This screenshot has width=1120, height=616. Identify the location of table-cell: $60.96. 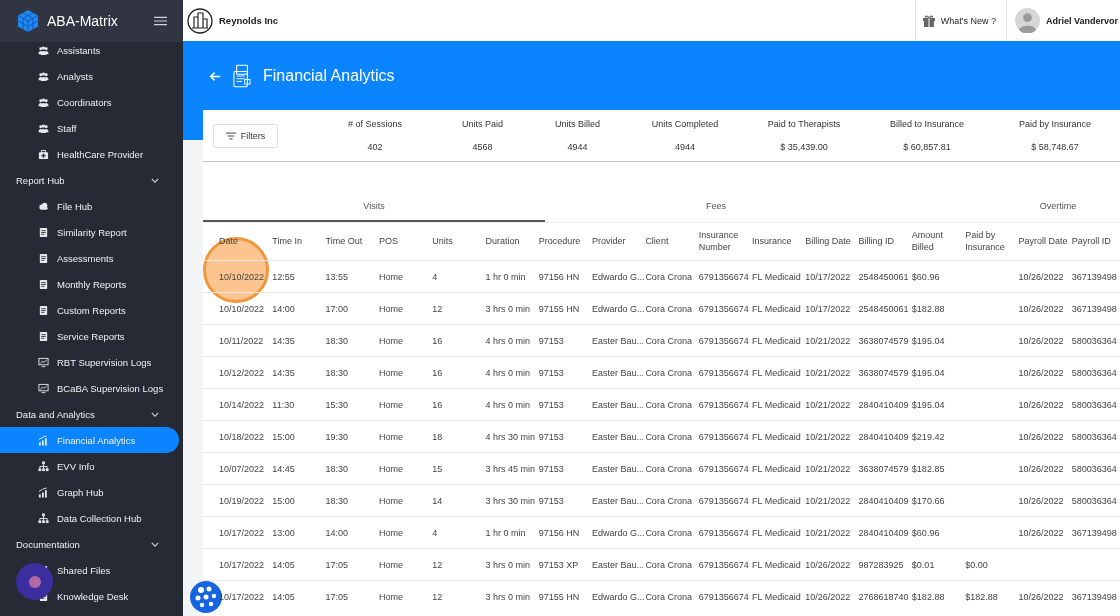
(925, 532).